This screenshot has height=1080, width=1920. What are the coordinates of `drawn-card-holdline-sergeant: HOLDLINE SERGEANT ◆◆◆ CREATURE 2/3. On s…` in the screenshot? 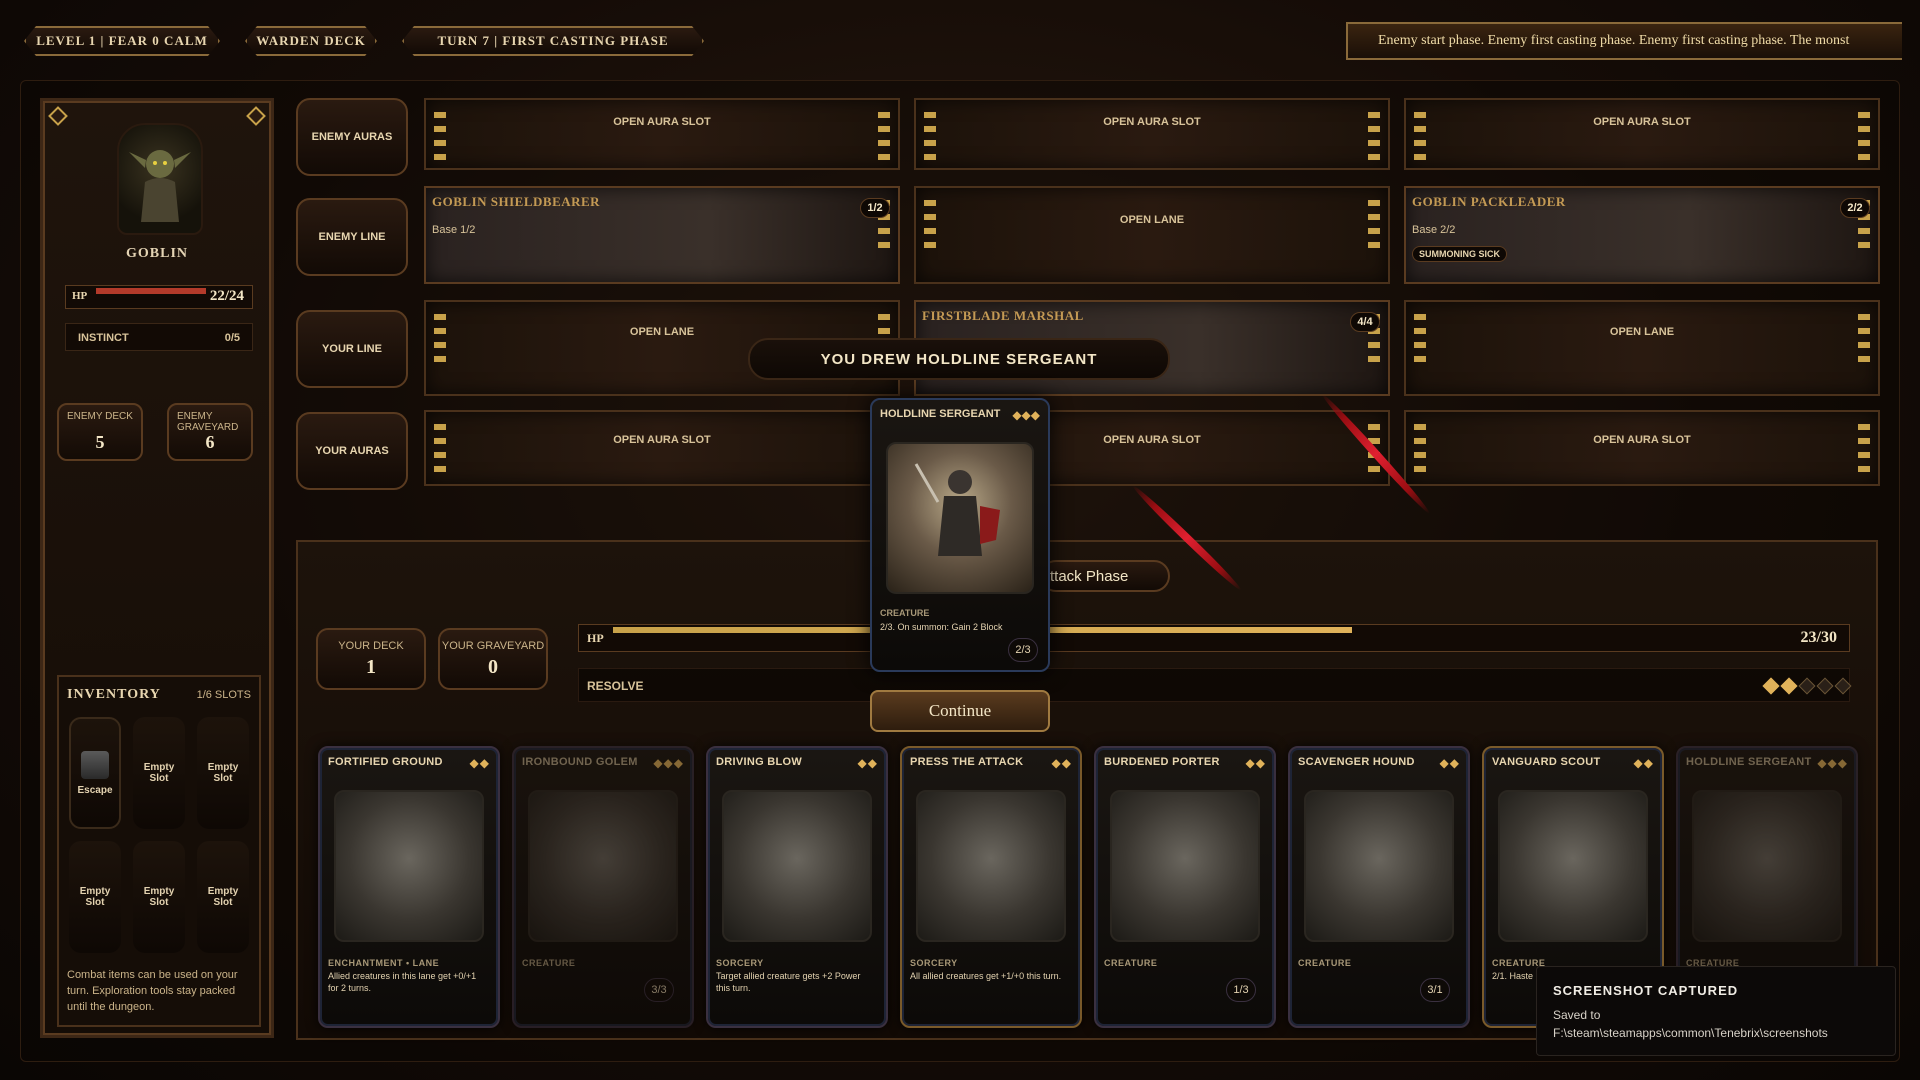 It's located at (960, 535).